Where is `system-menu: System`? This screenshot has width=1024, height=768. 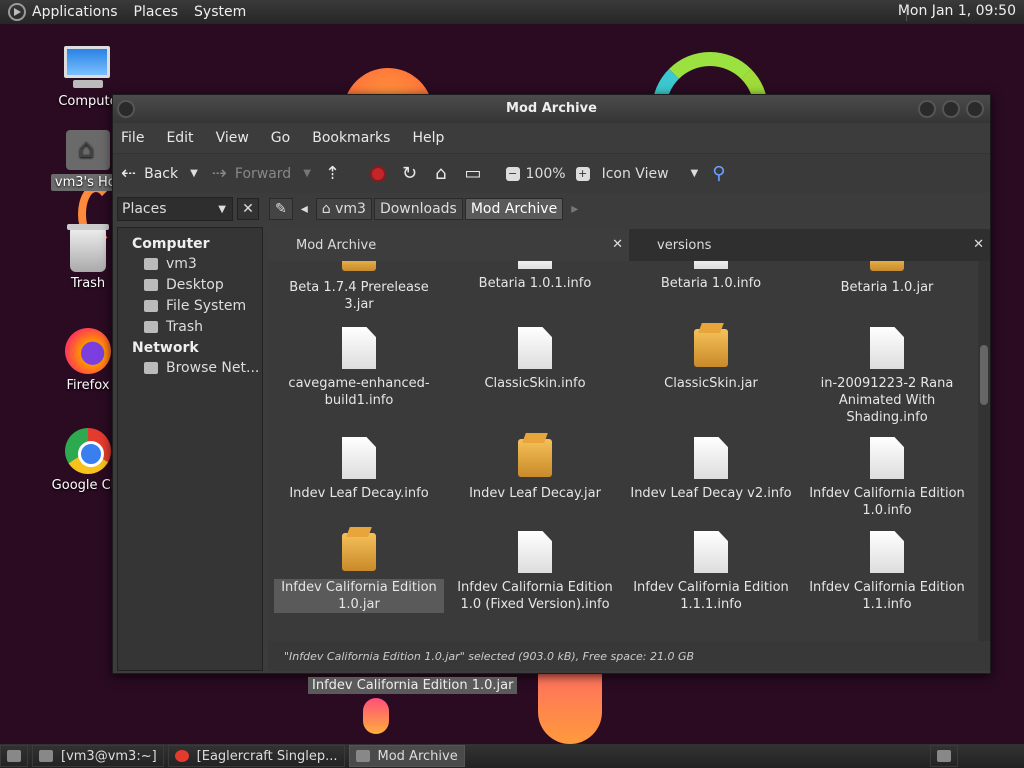
system-menu: System is located at coordinates (220, 12).